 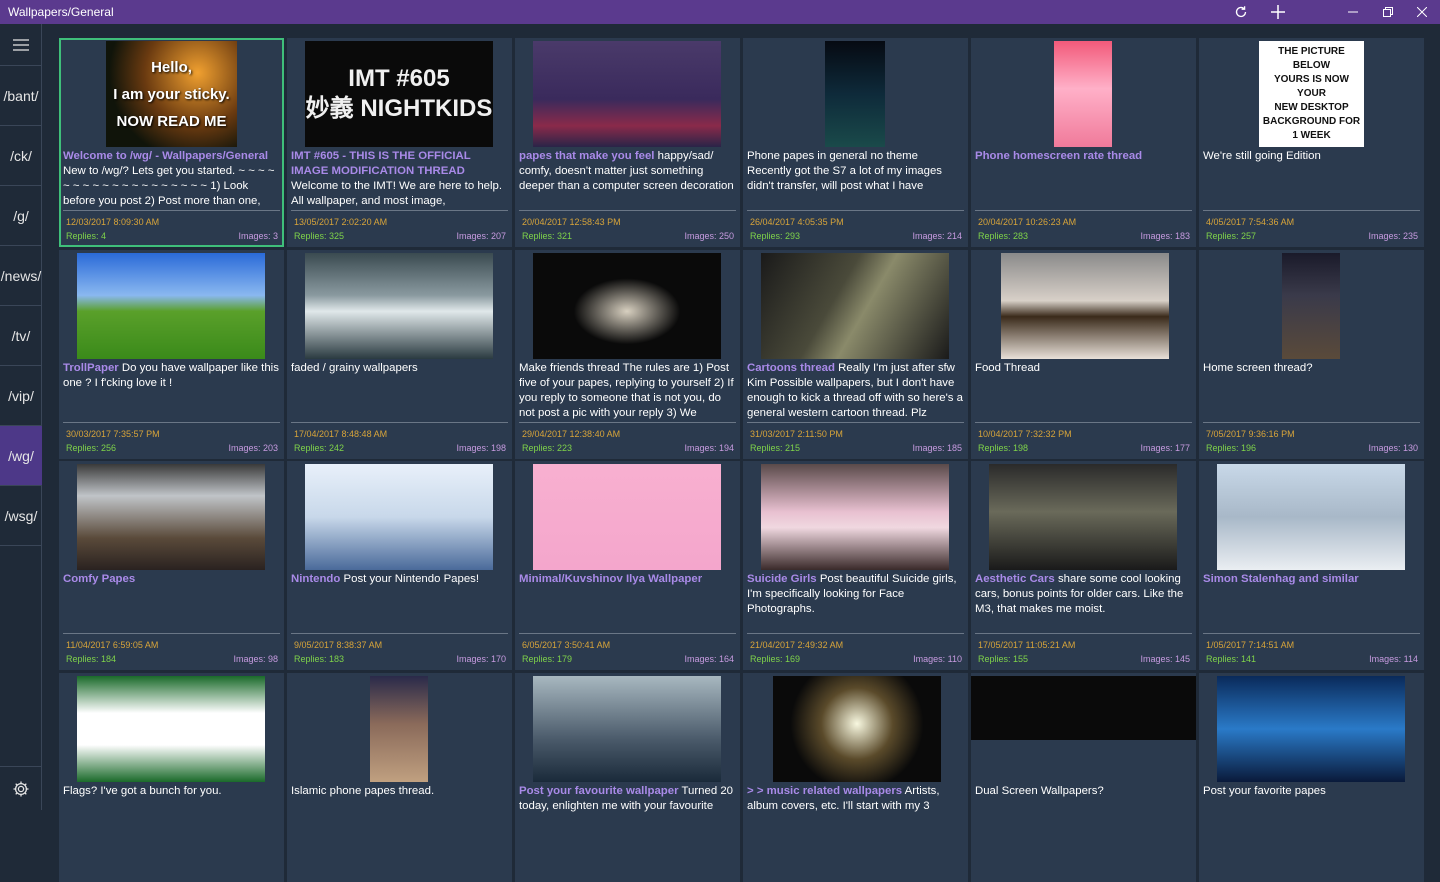 I want to click on image-count: Images: 183, so click(x=1165, y=236).